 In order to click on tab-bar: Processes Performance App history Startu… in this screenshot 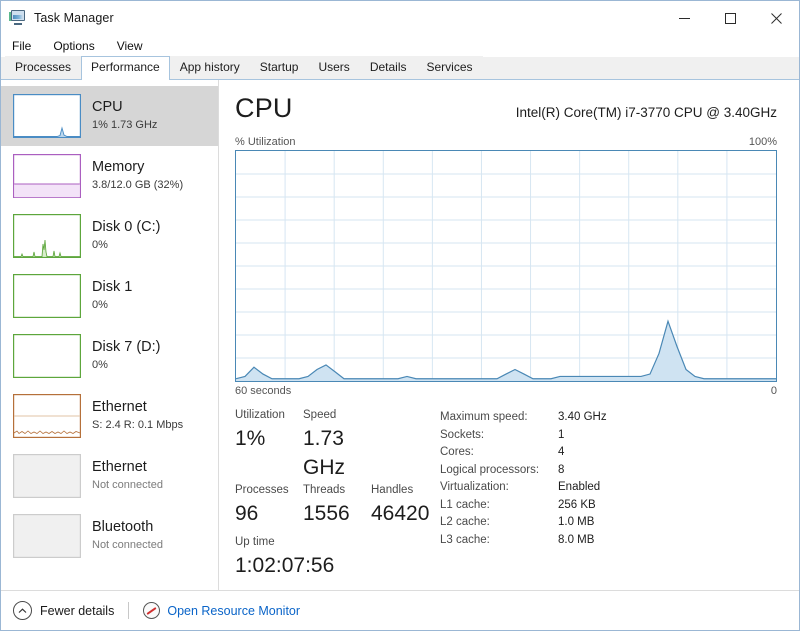, I will do `click(400, 68)`.